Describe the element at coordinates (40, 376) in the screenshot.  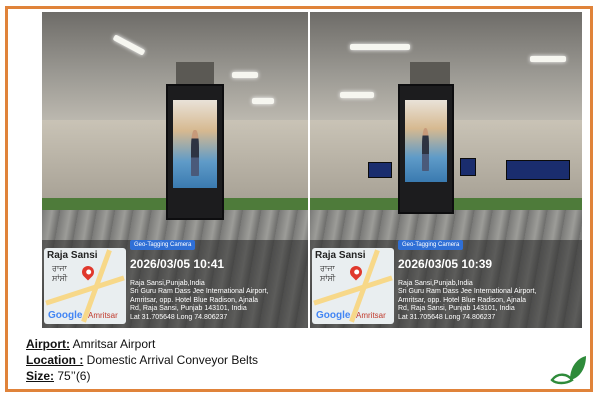
I see `size-label: Size:` at that location.